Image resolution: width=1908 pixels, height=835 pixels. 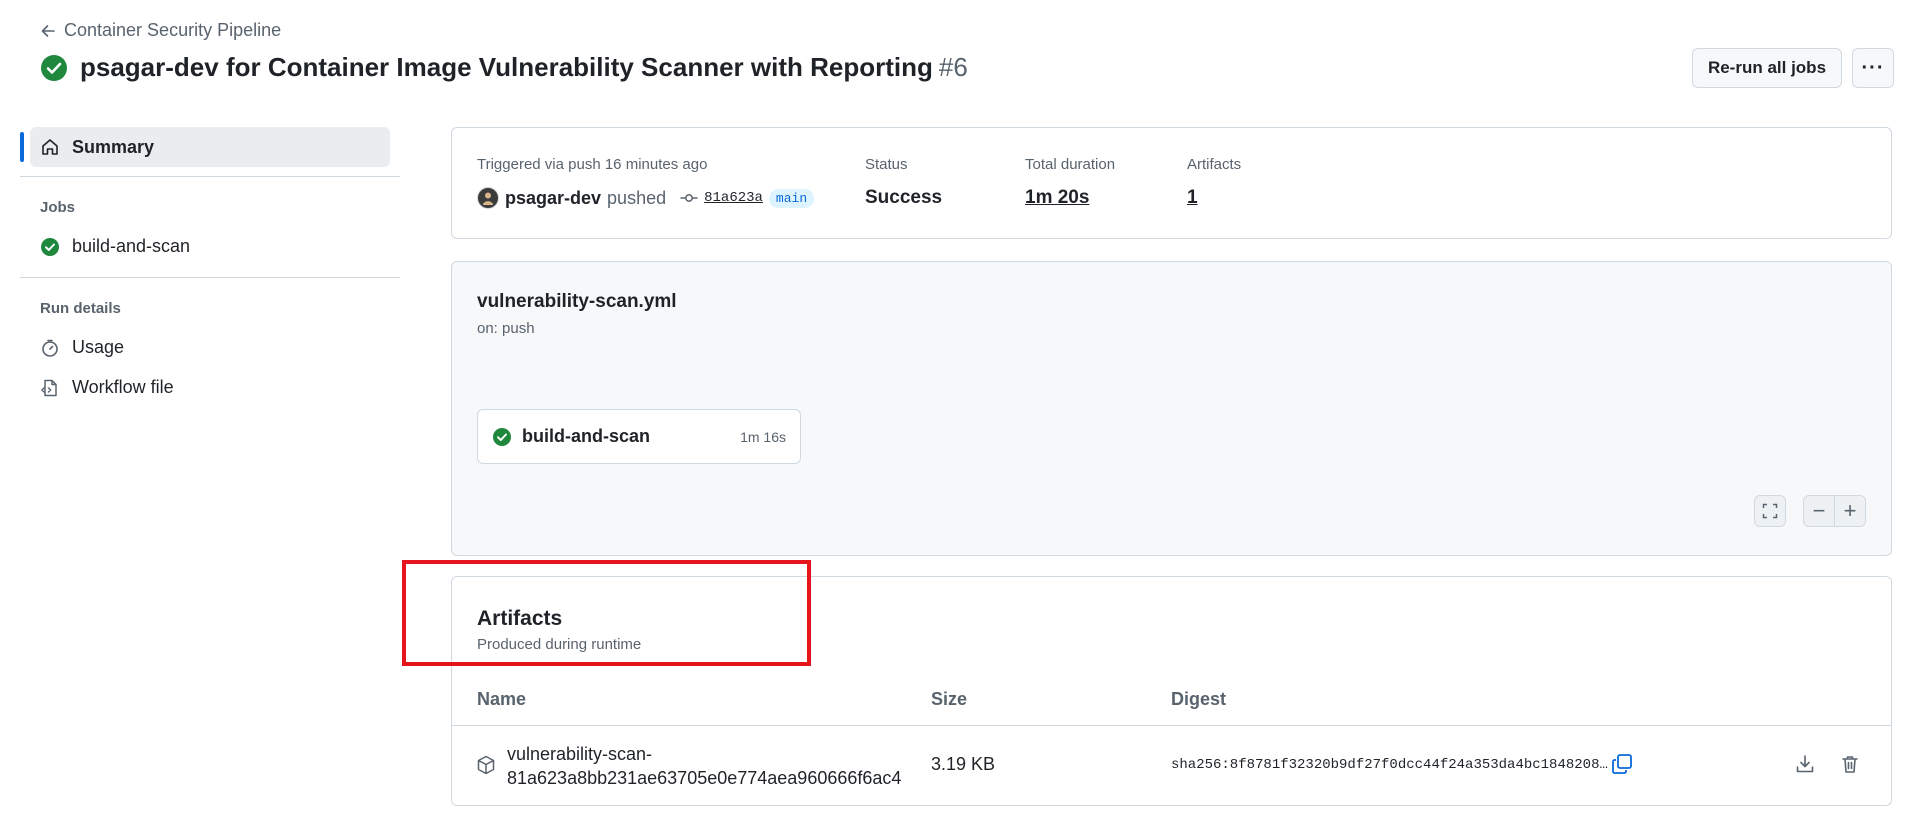 I want to click on active-indicator, so click(x=22, y=147).